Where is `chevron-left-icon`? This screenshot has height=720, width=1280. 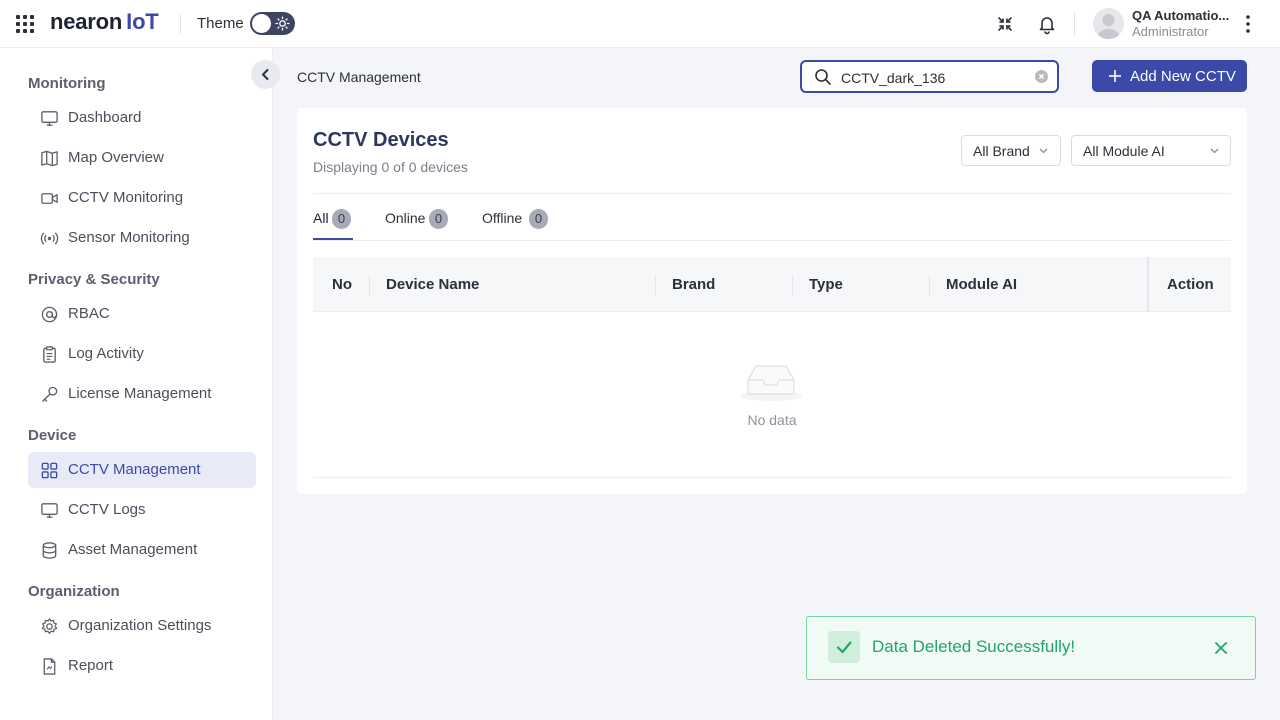
chevron-left-icon is located at coordinates (265, 74).